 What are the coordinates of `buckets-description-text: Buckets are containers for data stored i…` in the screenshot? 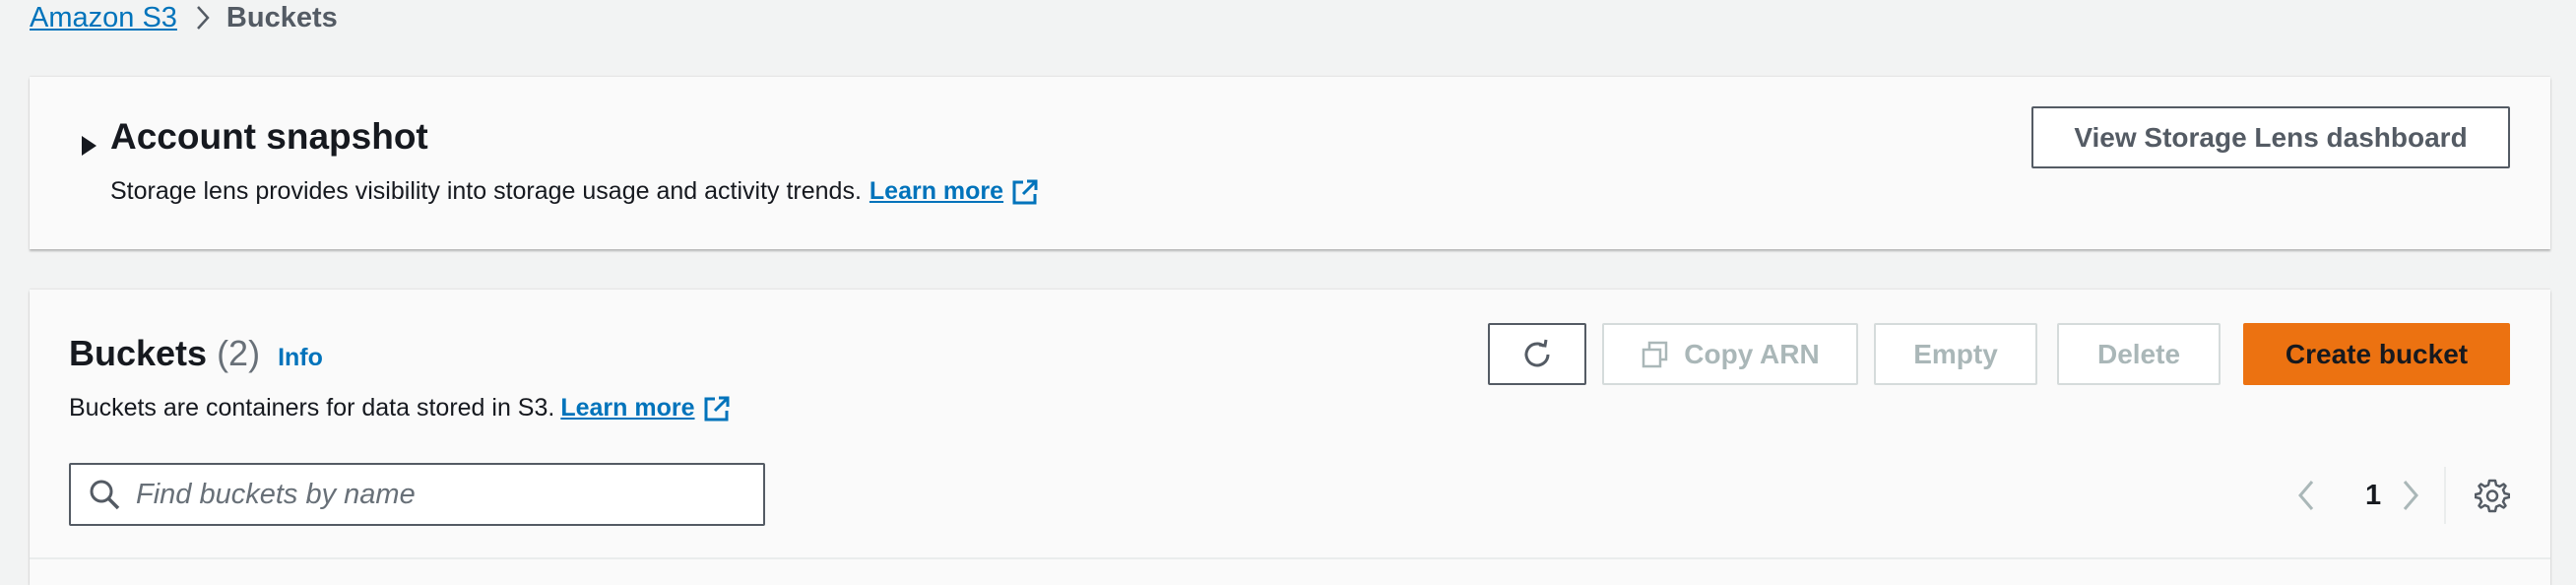 It's located at (312, 408).